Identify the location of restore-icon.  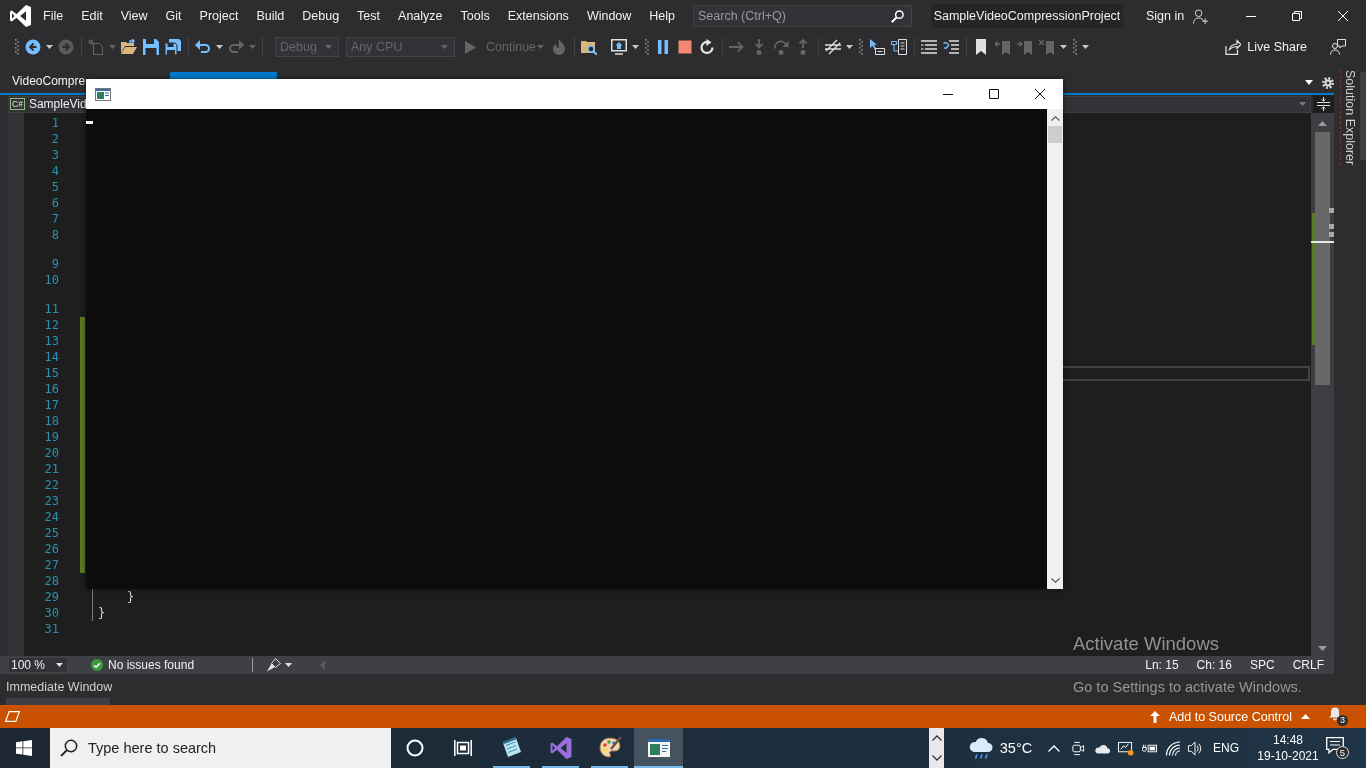
(1297, 16).